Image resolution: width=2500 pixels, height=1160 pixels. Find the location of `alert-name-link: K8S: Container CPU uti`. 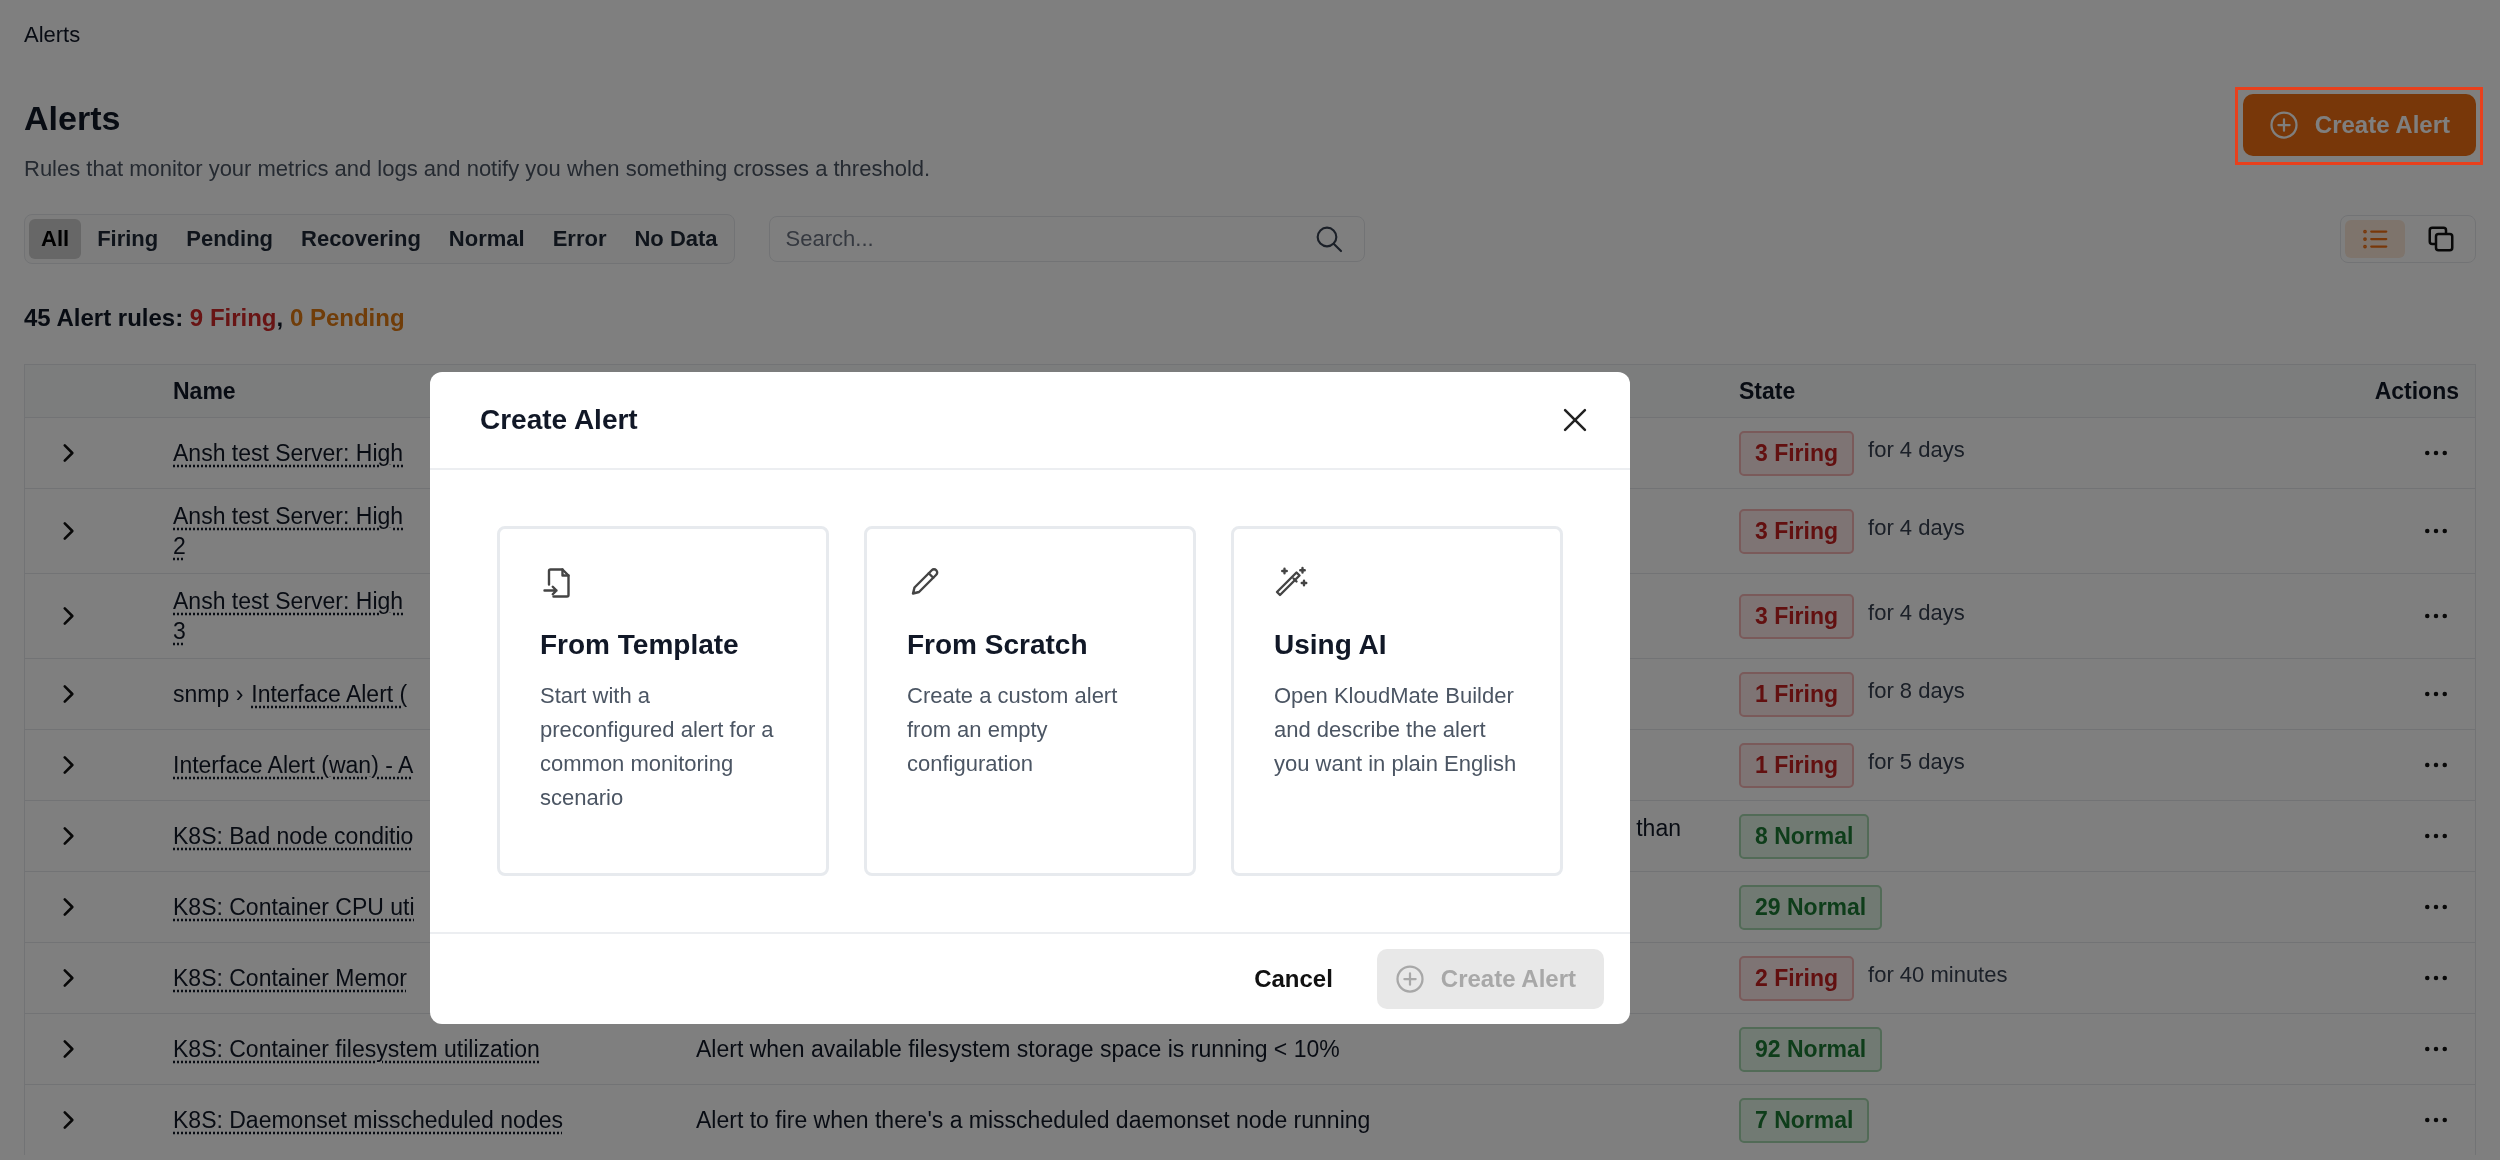

alert-name-link: K8S: Container CPU uti is located at coordinates (294, 907).